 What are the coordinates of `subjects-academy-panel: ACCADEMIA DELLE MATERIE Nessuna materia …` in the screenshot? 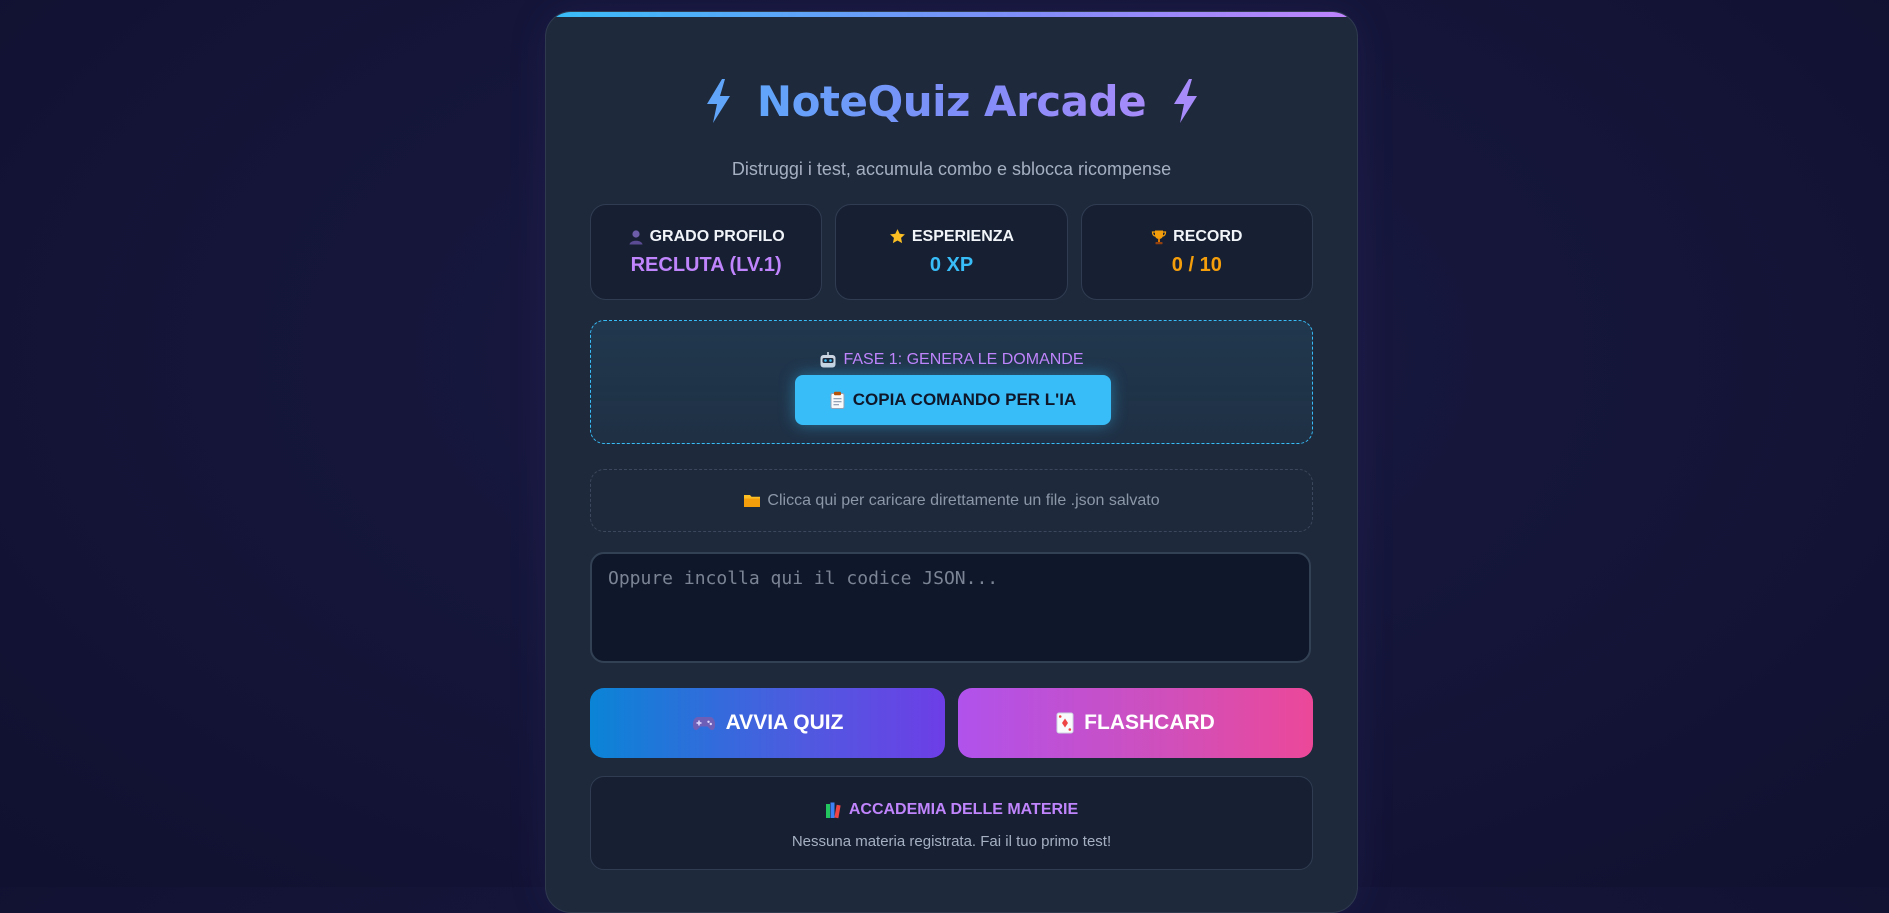 It's located at (951, 823).